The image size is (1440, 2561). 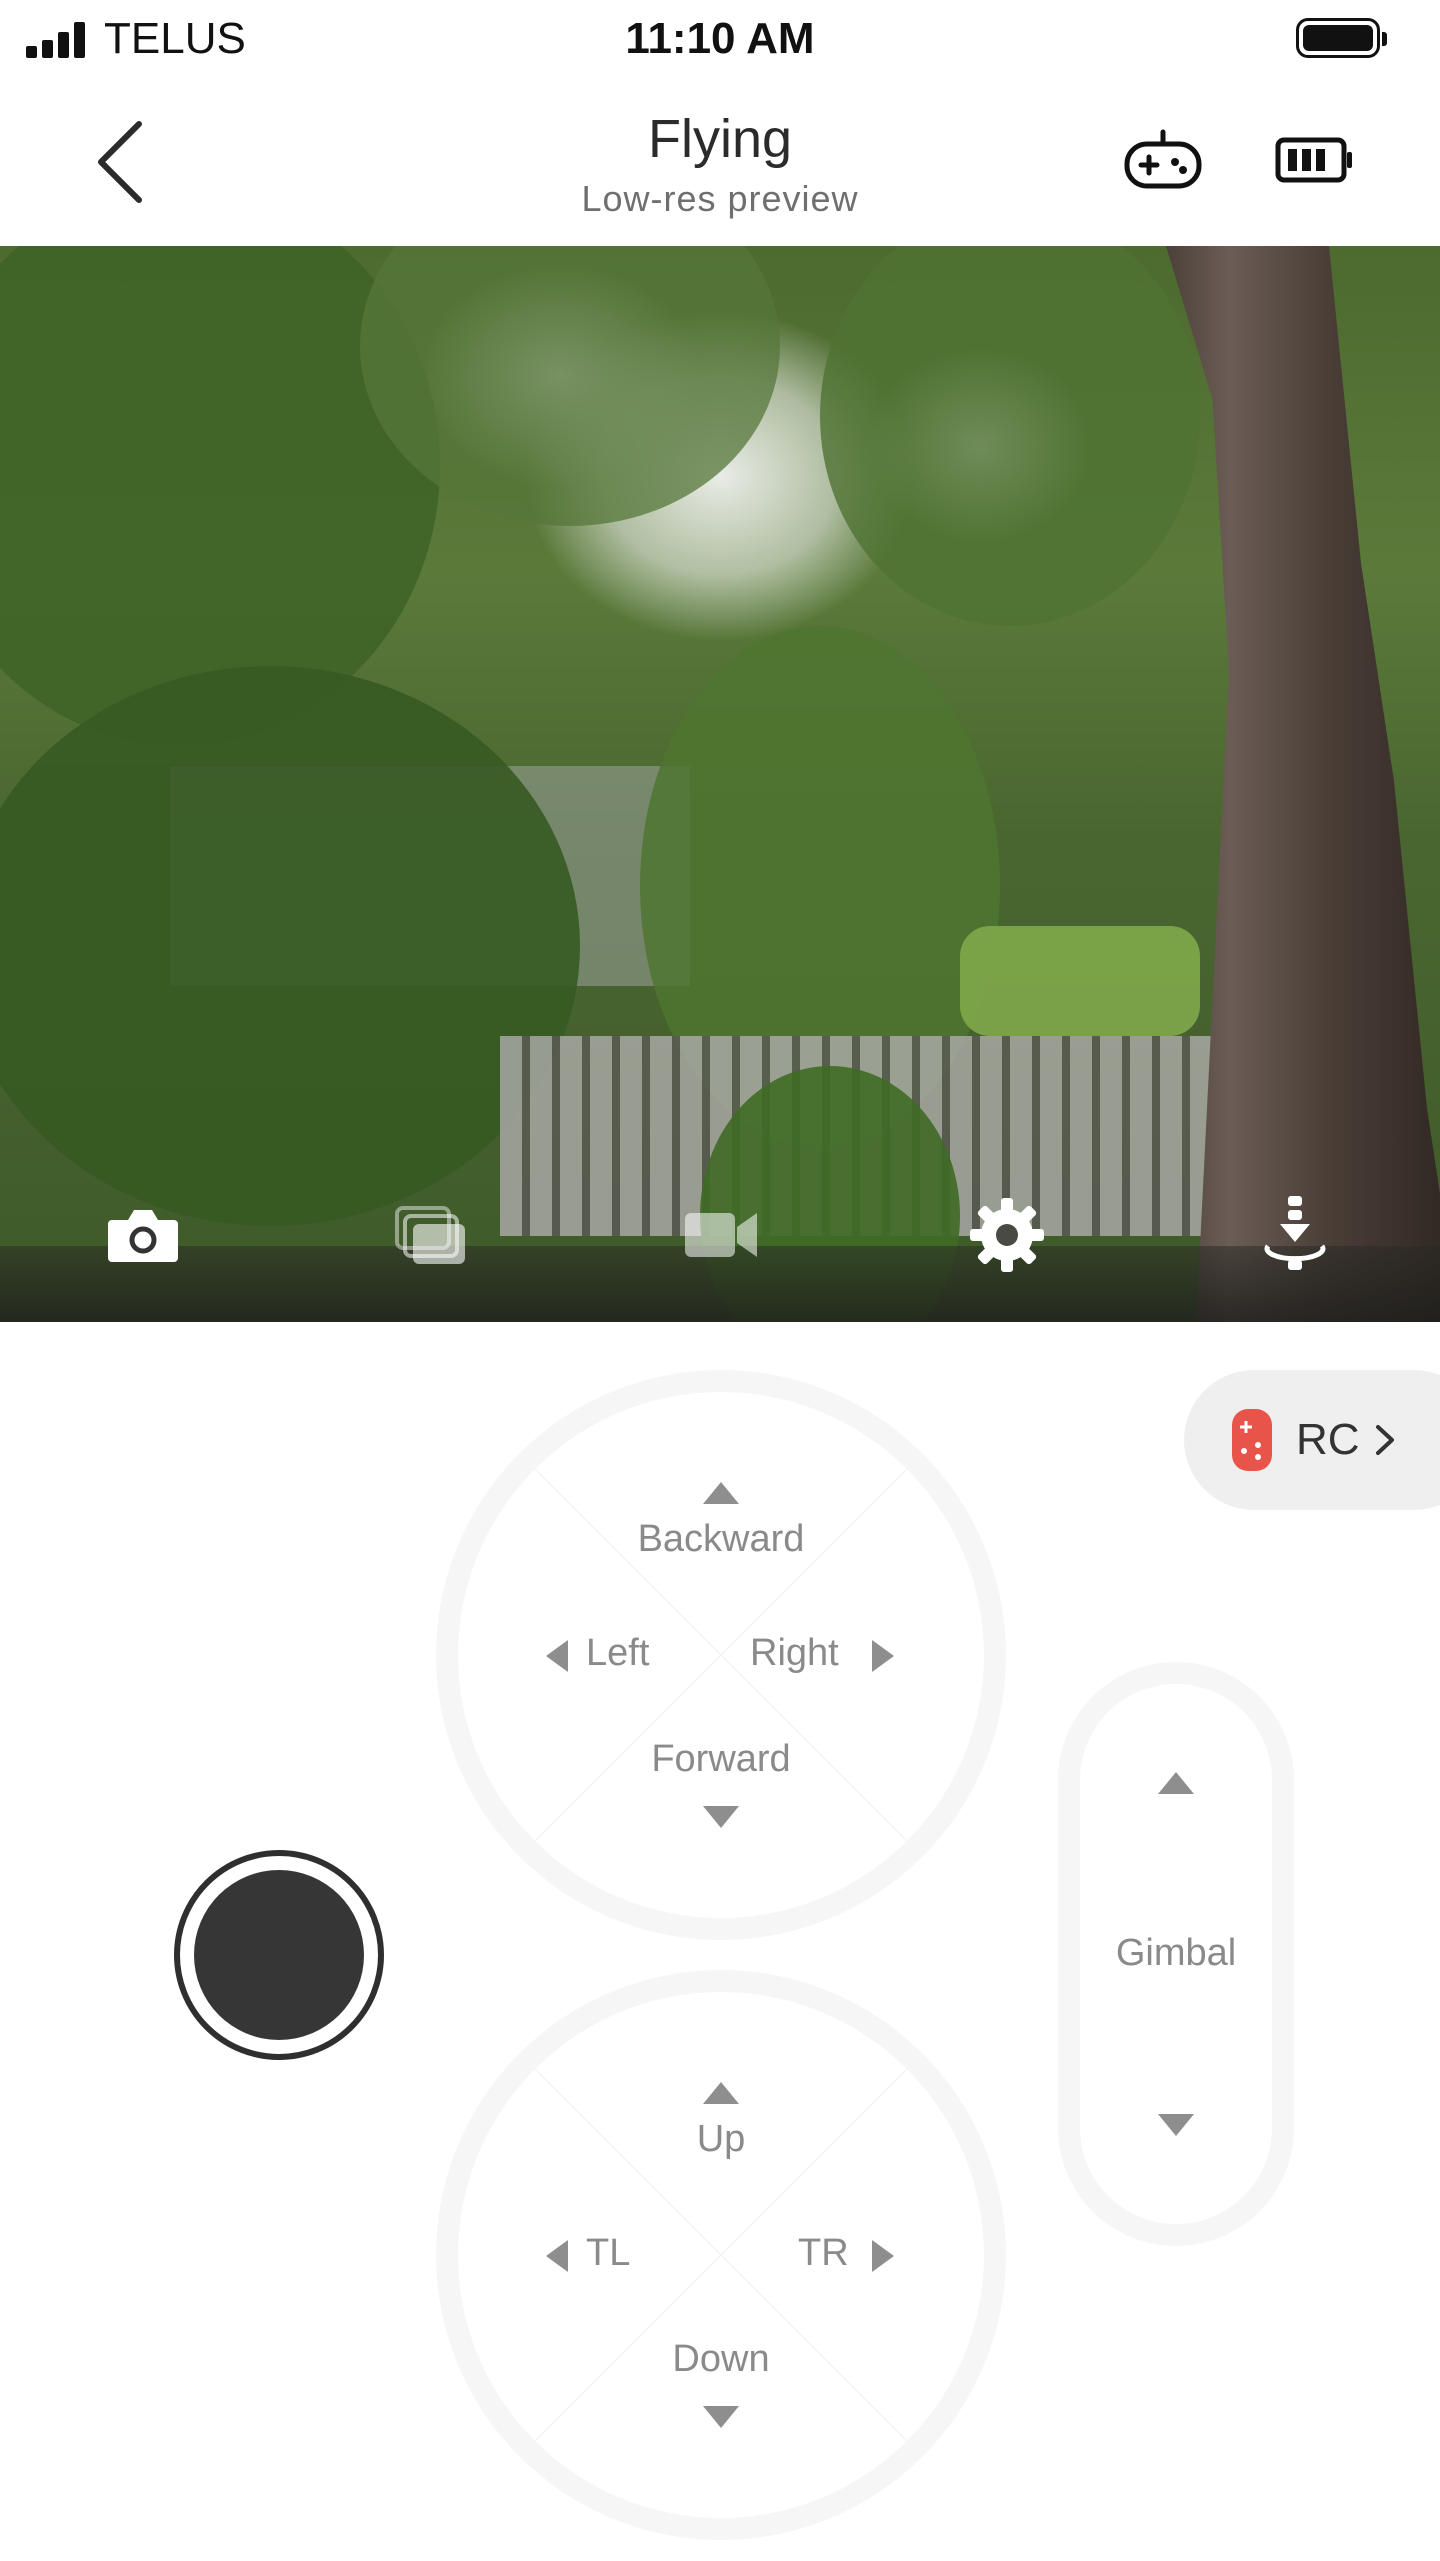 I want to click on altitude-joystick: Up TL TR Down, so click(x=721, y=2255).